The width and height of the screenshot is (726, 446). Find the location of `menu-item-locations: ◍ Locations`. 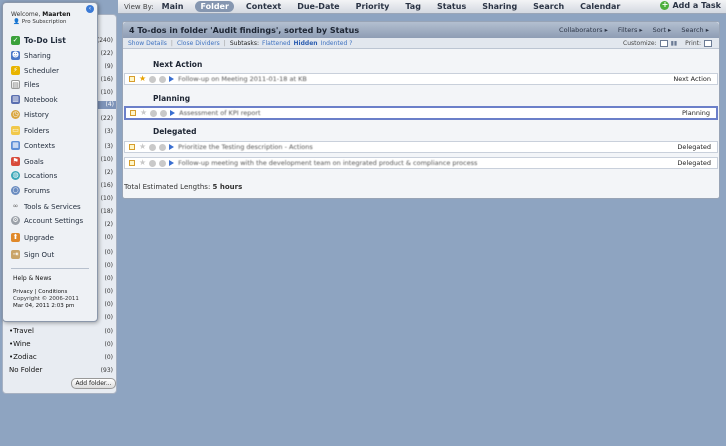

menu-item-locations: ◍ Locations is located at coordinates (34, 175).